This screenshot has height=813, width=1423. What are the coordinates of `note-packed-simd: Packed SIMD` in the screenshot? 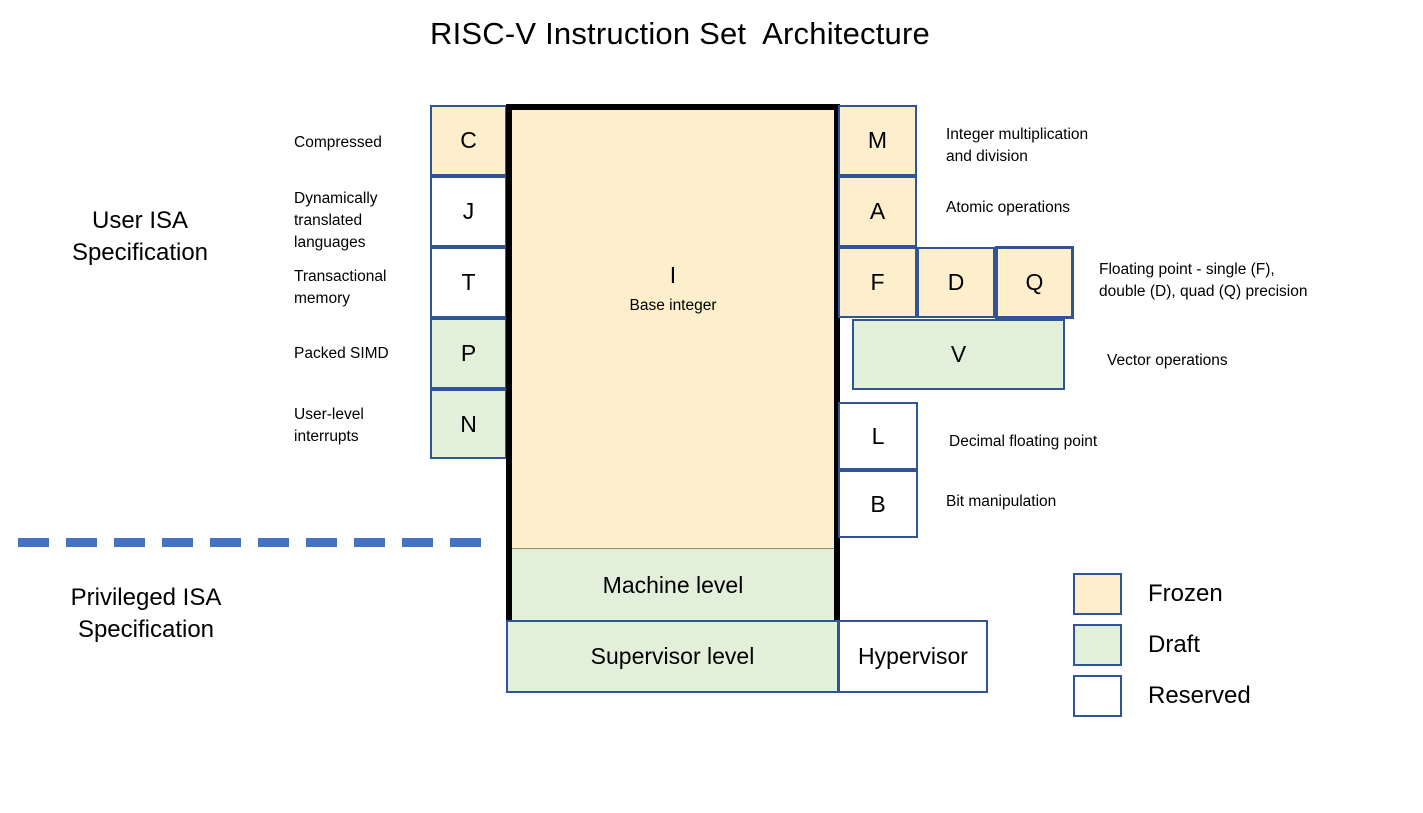 It's located at (341, 353).